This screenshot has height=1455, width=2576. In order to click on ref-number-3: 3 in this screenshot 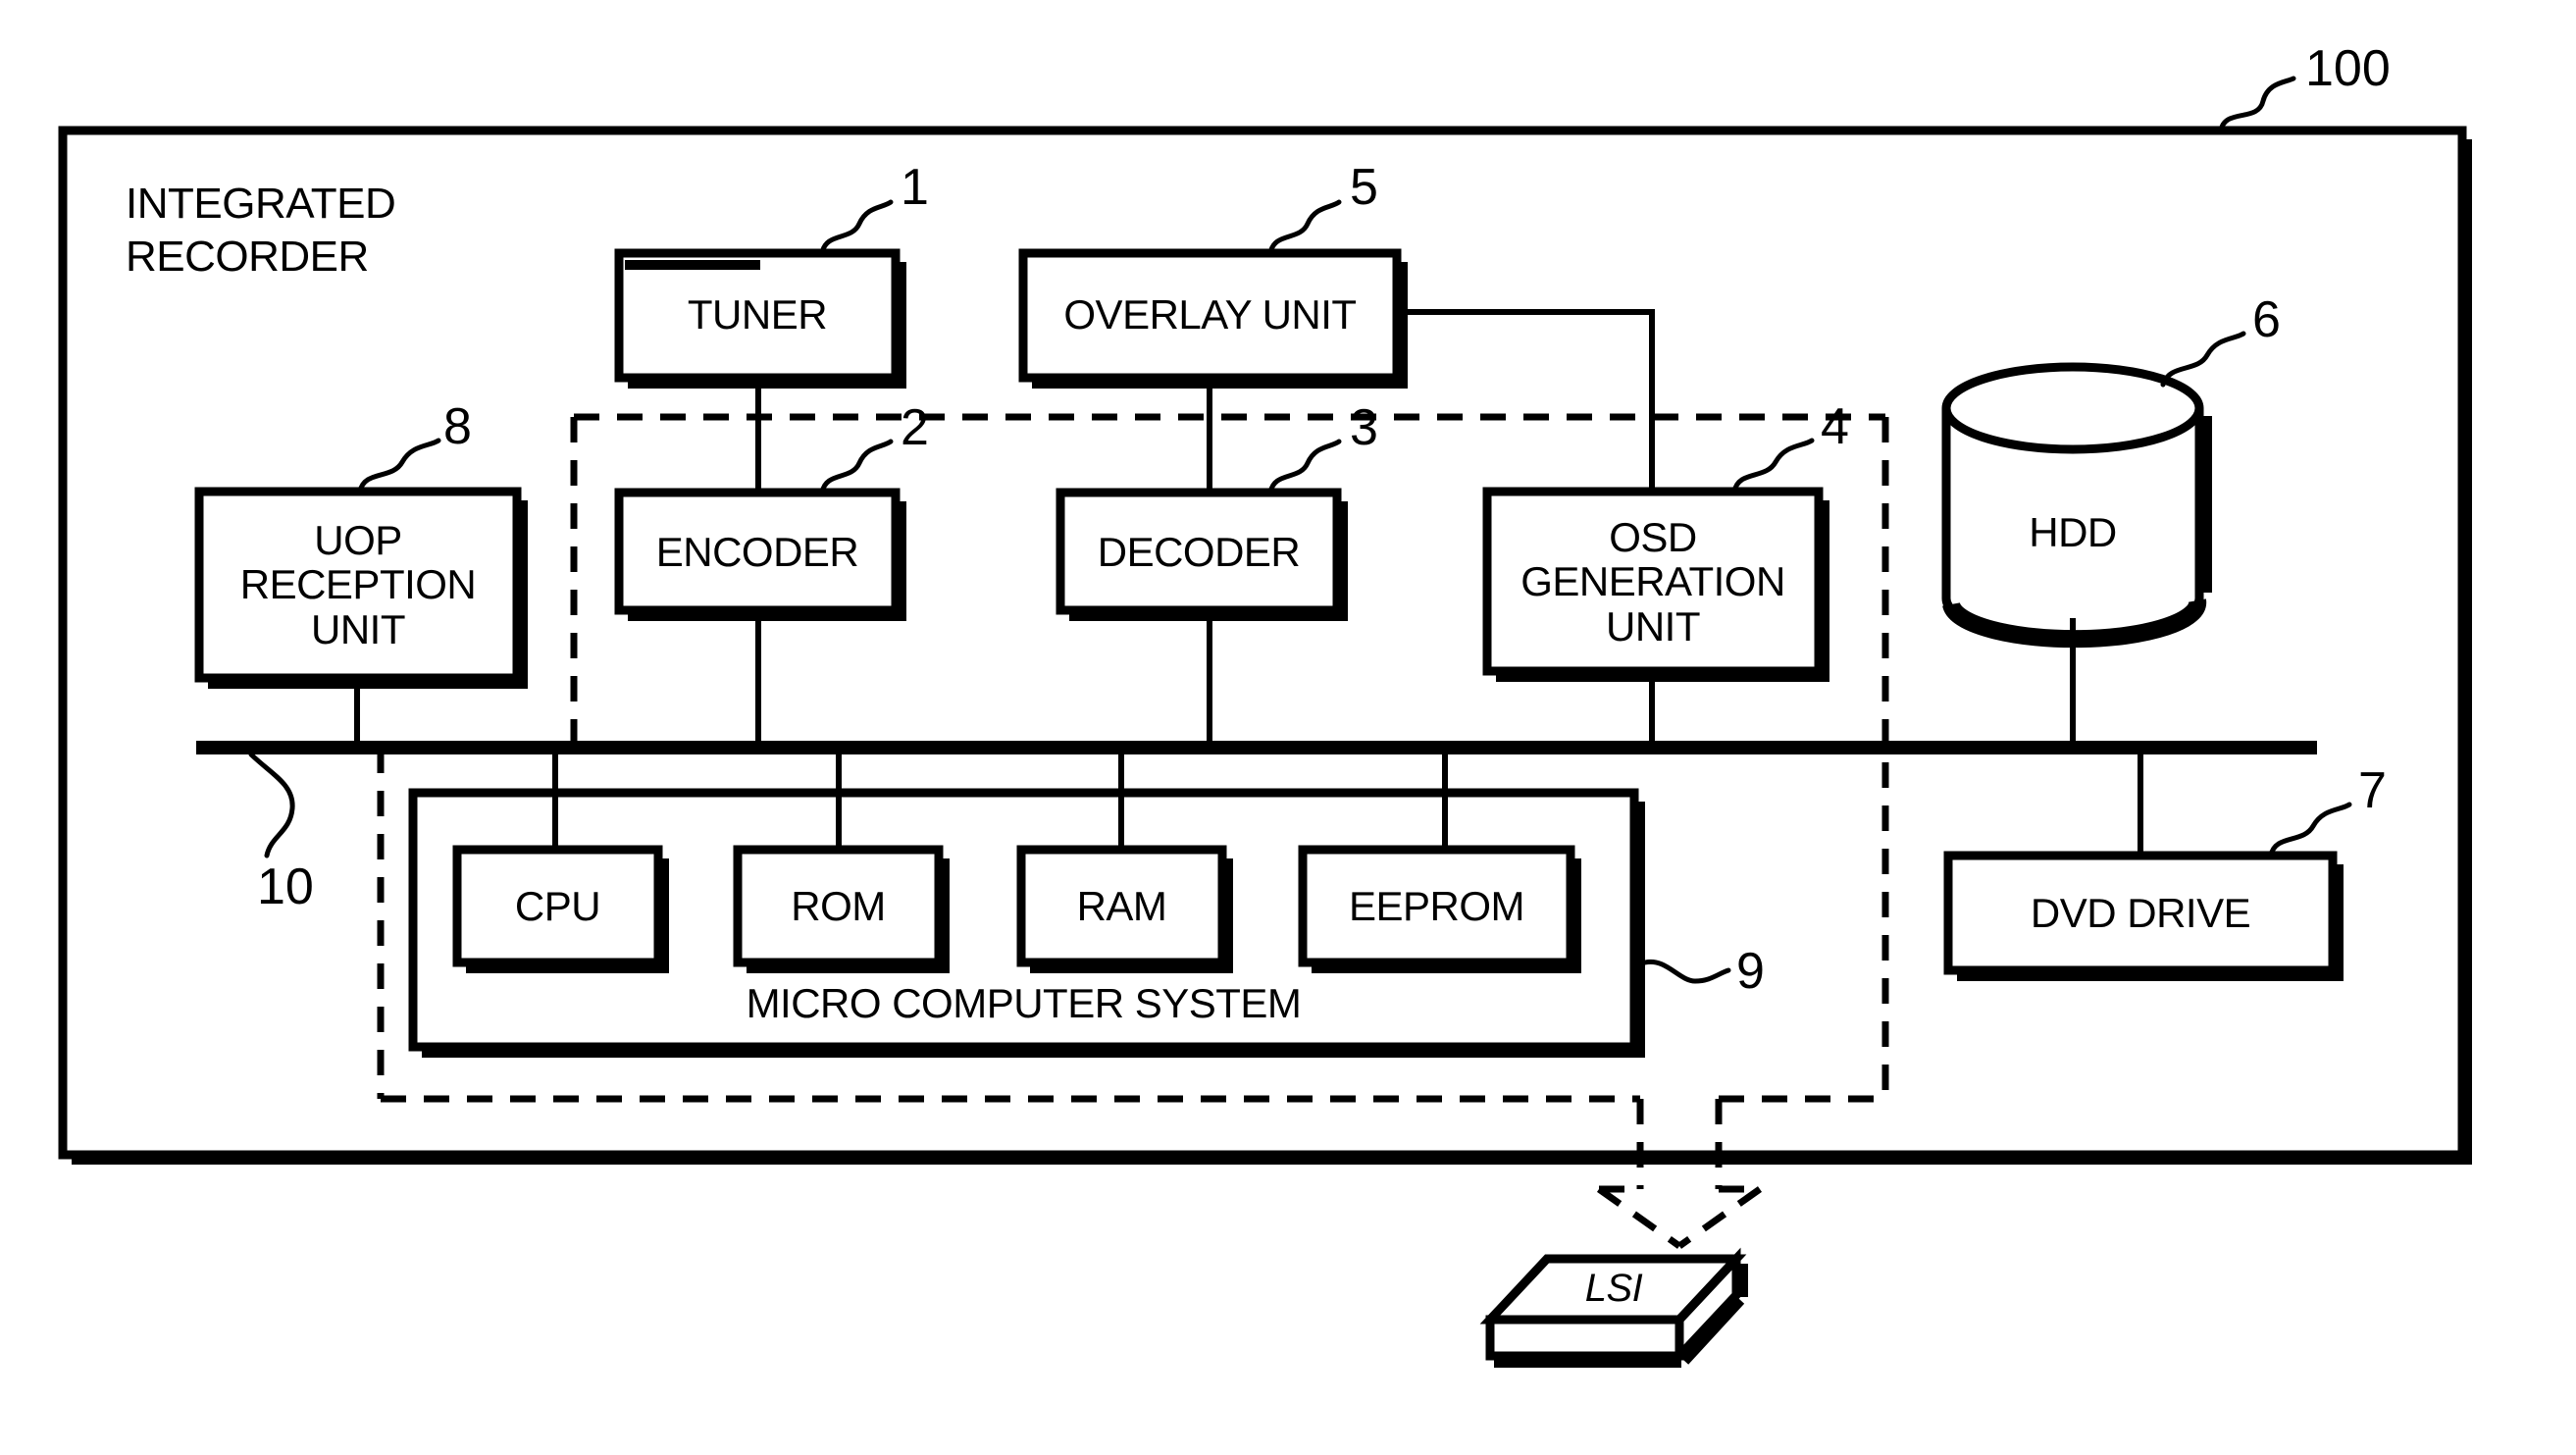, I will do `click(1364, 427)`.